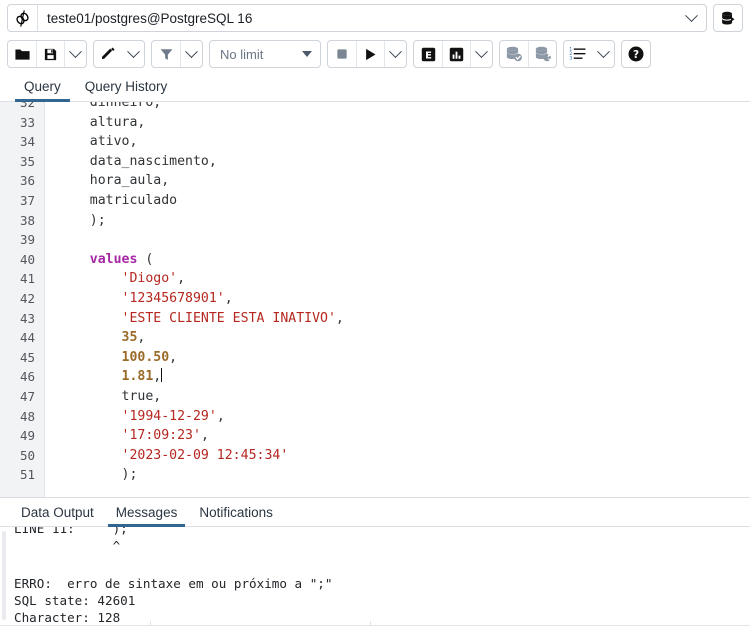 The width and height of the screenshot is (750, 626). I want to click on svg-text: E, so click(428, 55).